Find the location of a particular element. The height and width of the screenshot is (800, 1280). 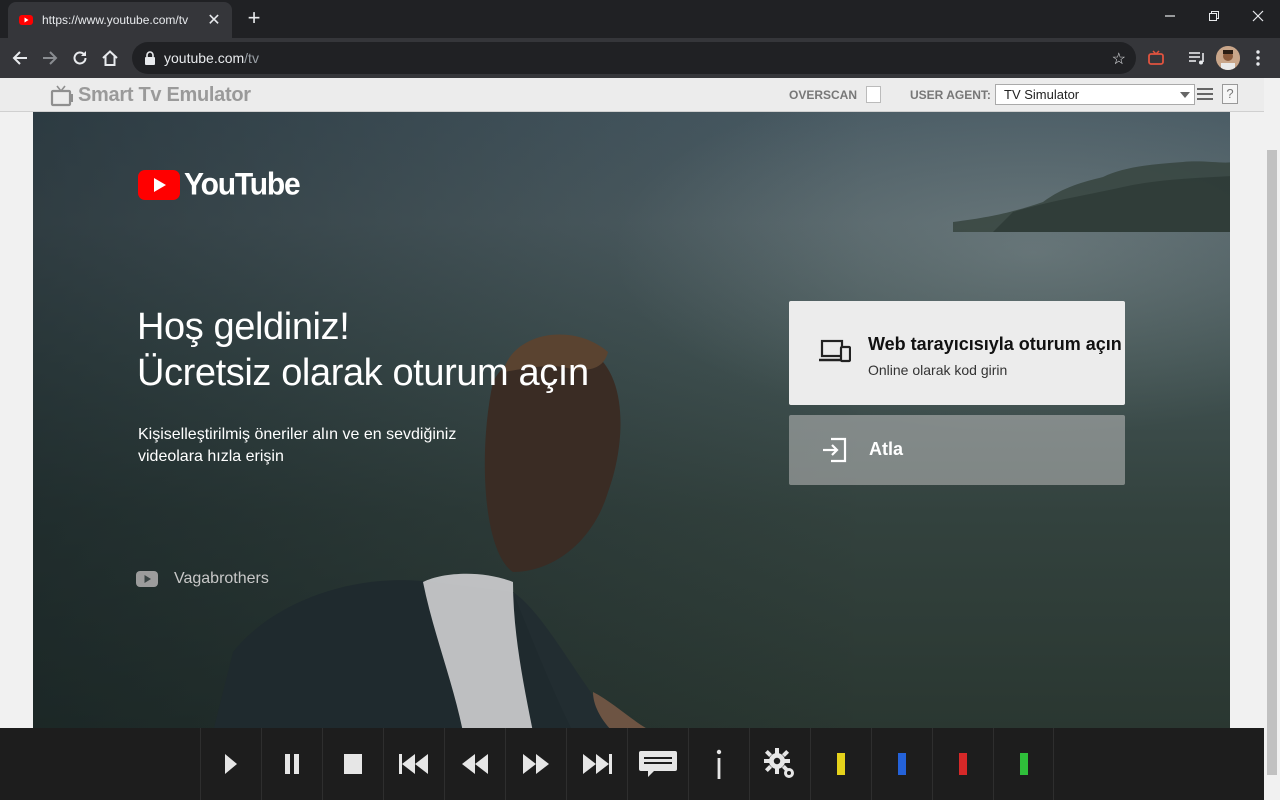

remote-yellow-button is located at coordinates (840, 764).